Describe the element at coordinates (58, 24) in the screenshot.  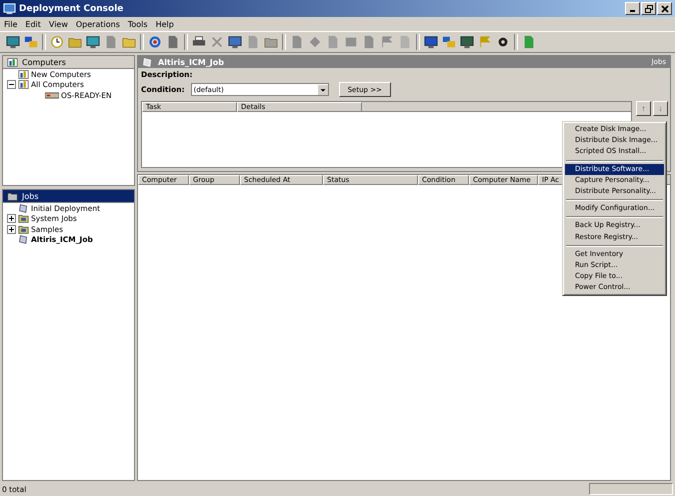
I see `menu-item: View` at that location.